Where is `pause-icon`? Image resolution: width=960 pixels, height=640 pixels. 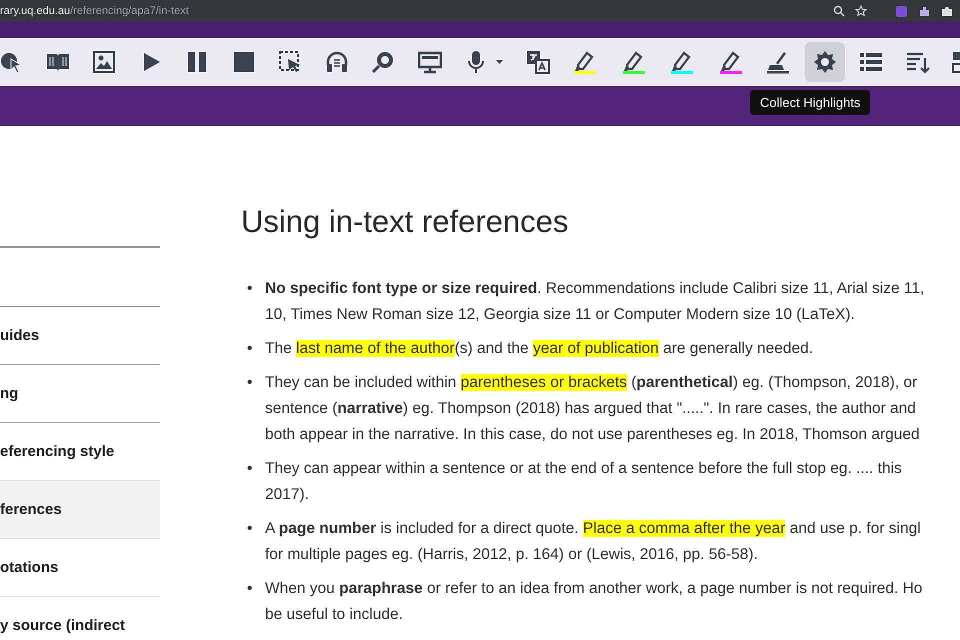 pause-icon is located at coordinates (197, 62).